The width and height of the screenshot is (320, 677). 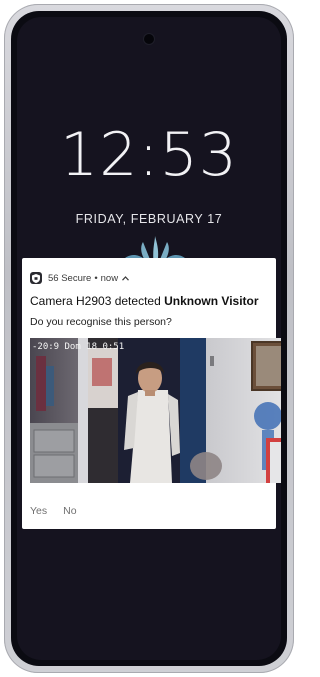 I want to click on notification-body: Do you recognise this person?, so click(x=101, y=322).